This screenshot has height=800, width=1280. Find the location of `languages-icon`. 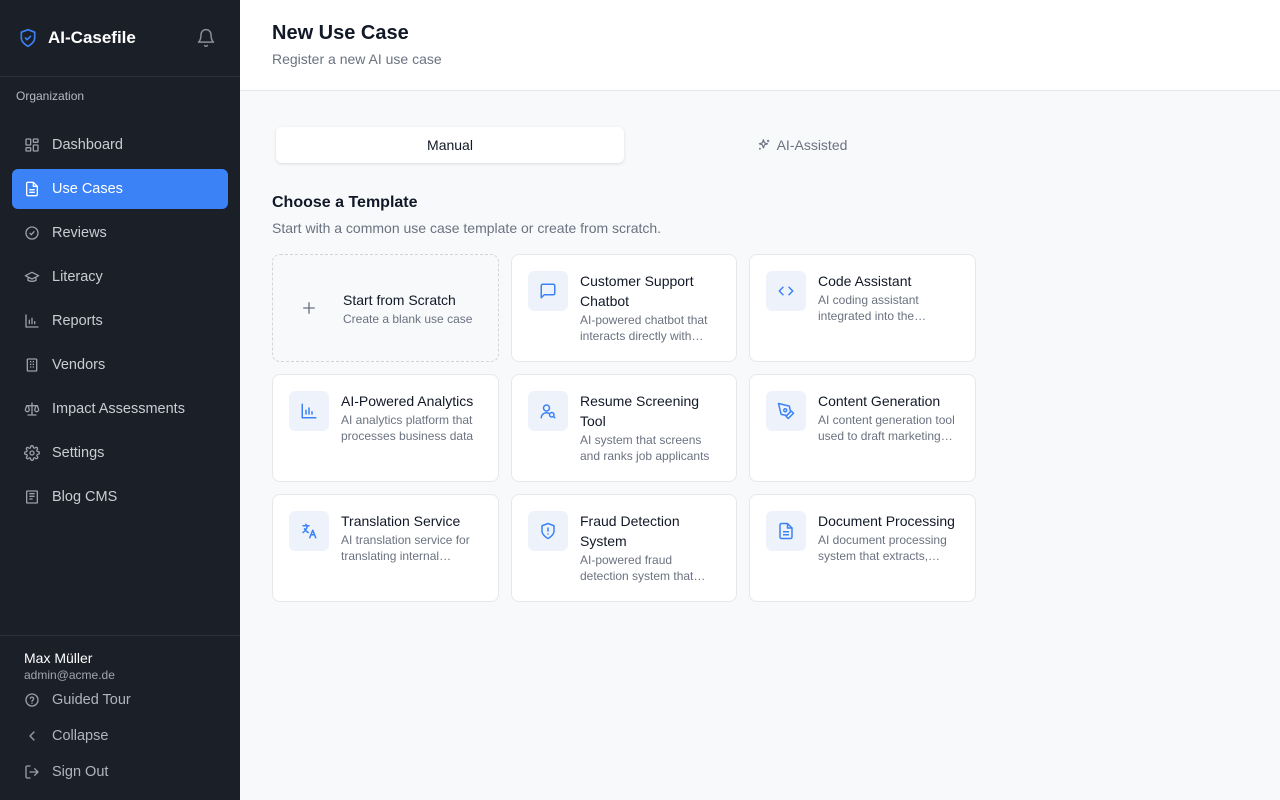

languages-icon is located at coordinates (309, 531).